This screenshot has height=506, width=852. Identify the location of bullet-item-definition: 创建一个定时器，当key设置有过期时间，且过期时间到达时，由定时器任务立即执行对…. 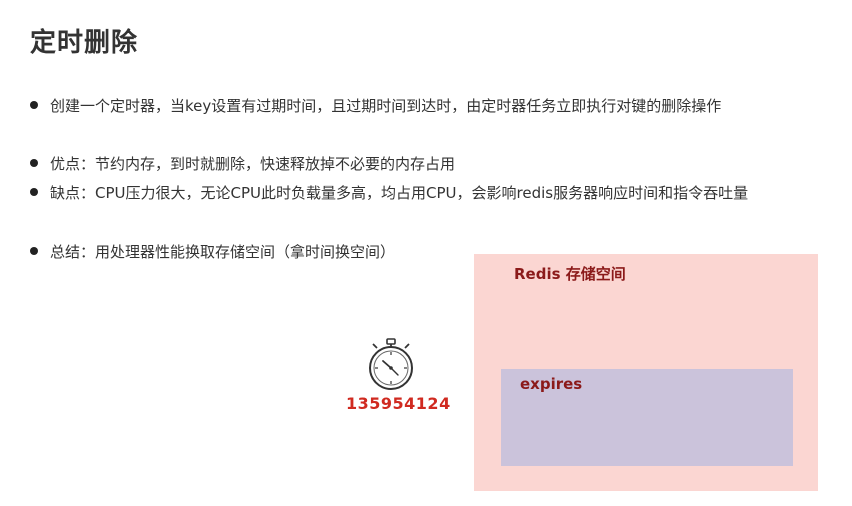
(375, 106).